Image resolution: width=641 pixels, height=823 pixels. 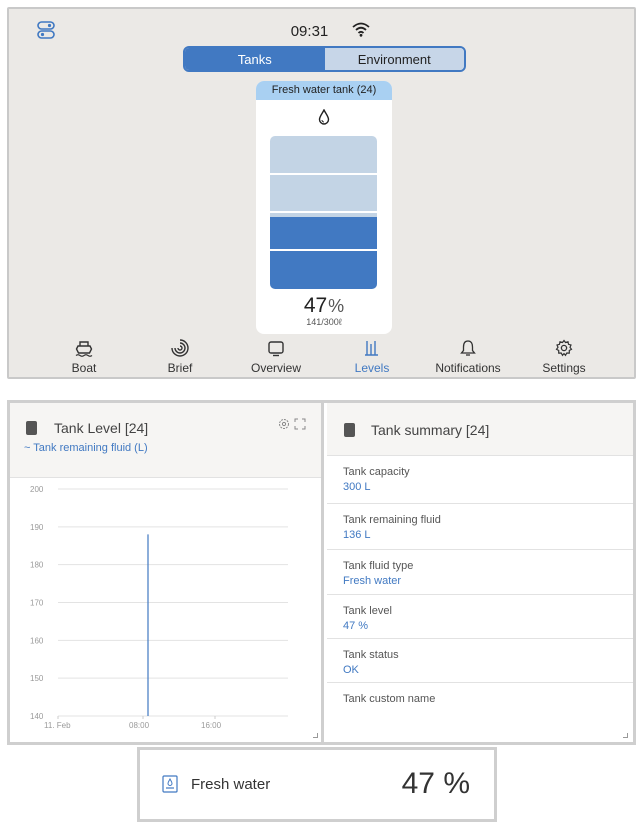 I want to click on nav-brief: Brief, so click(x=180, y=356).